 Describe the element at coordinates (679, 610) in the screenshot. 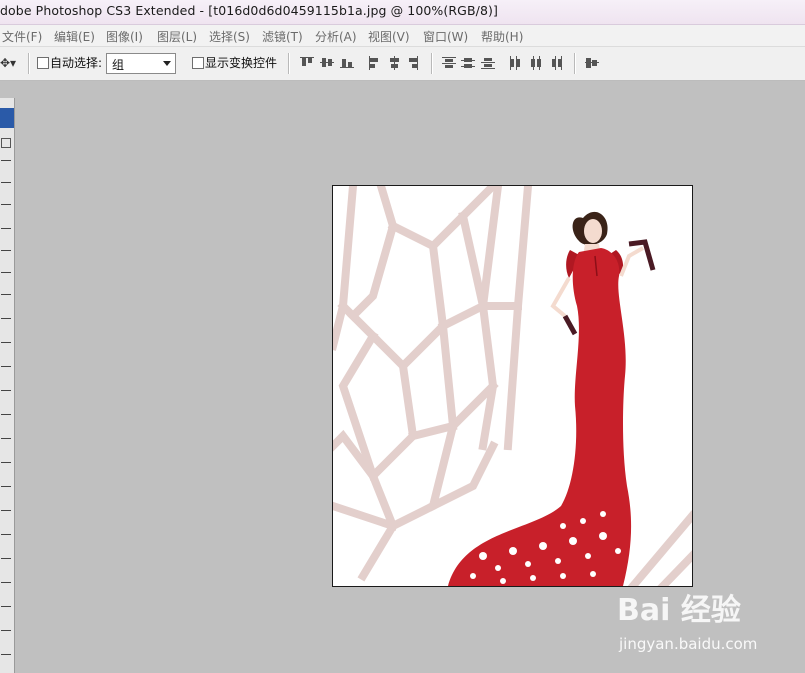

I see `watermark-logo: Bai 经验` at that location.